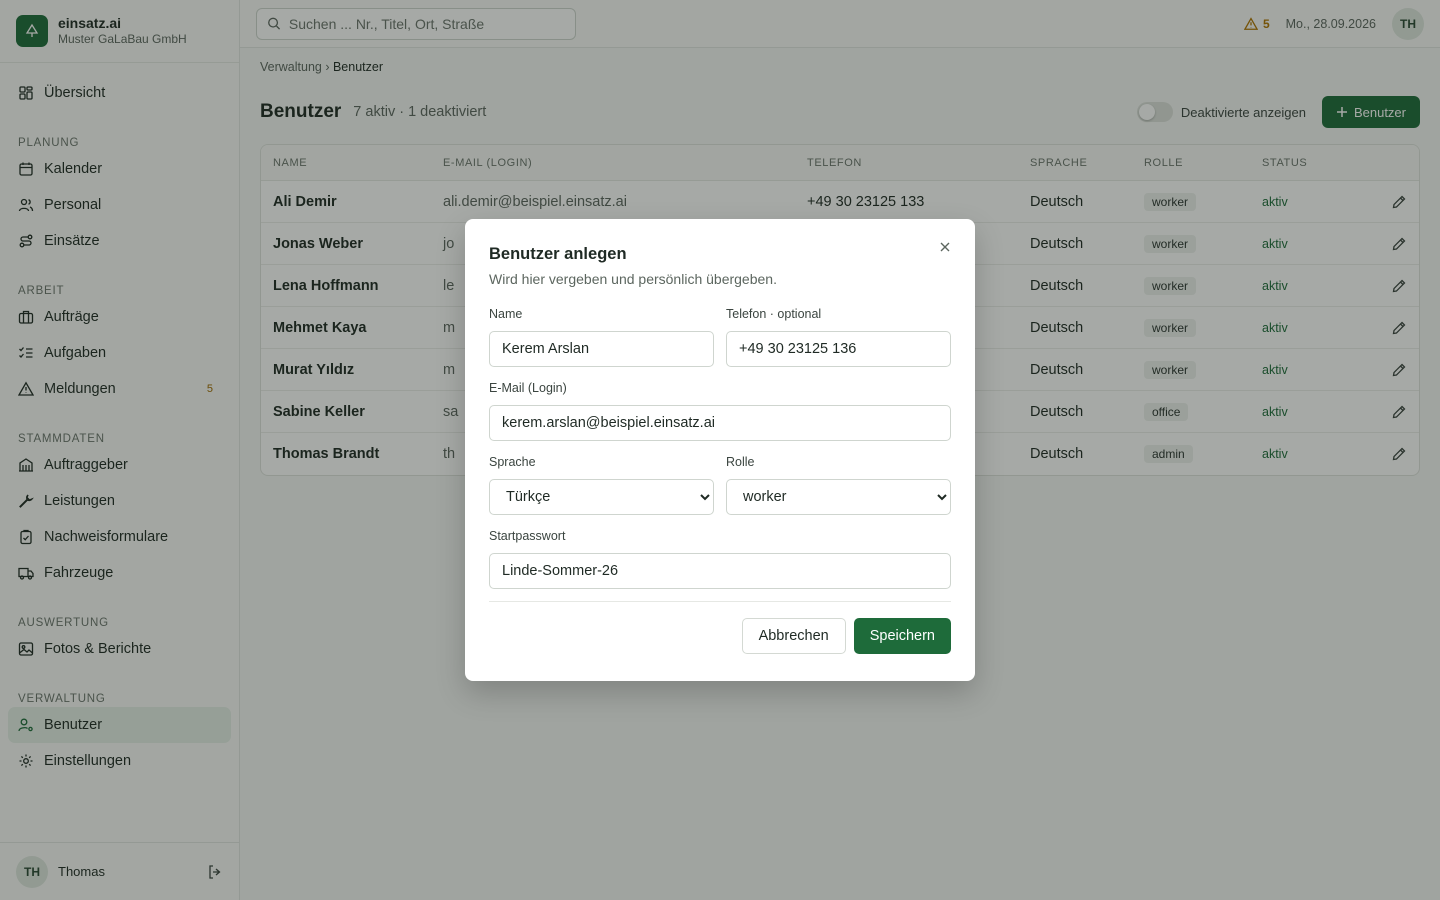 This screenshot has height=900, width=1440. What do you see at coordinates (740, 462) in the screenshot?
I see `role-label: Rolle` at bounding box center [740, 462].